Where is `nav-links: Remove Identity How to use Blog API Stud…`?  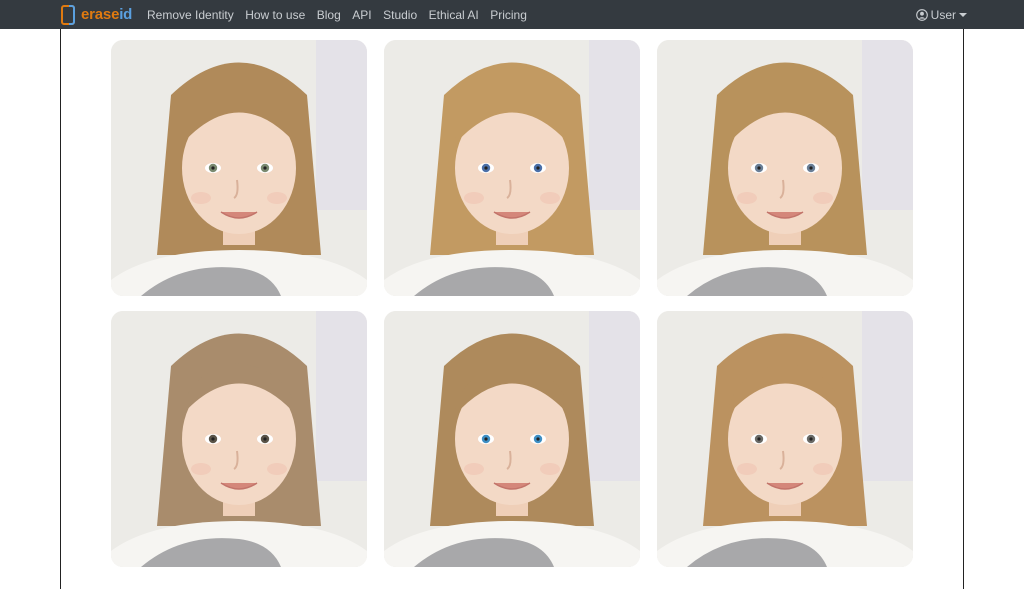 nav-links: Remove Identity How to use Blog API Stud… is located at coordinates (342, 14).